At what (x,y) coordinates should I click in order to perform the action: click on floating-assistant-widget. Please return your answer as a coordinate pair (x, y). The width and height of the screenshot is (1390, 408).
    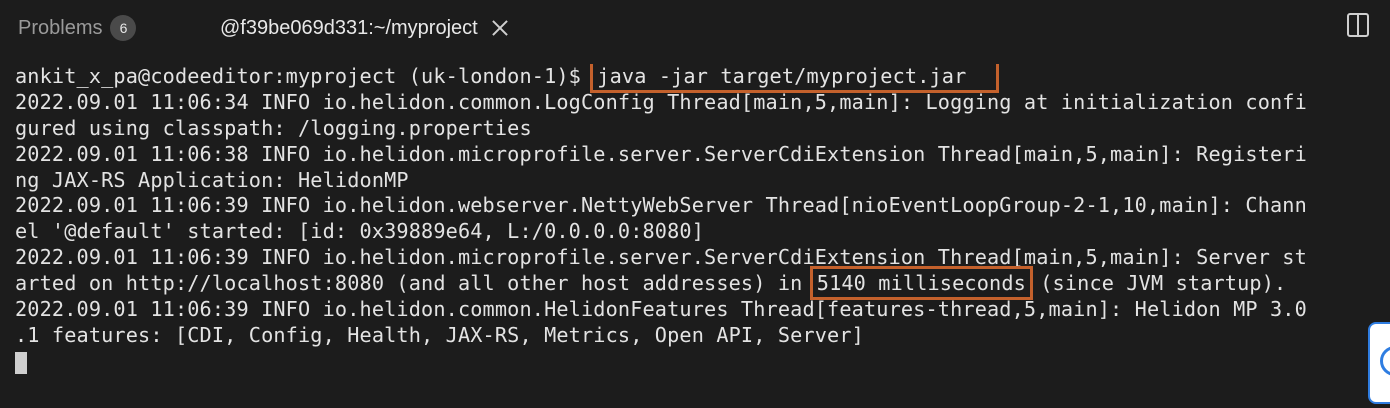
    Looking at the image, I should click on (1379, 363).